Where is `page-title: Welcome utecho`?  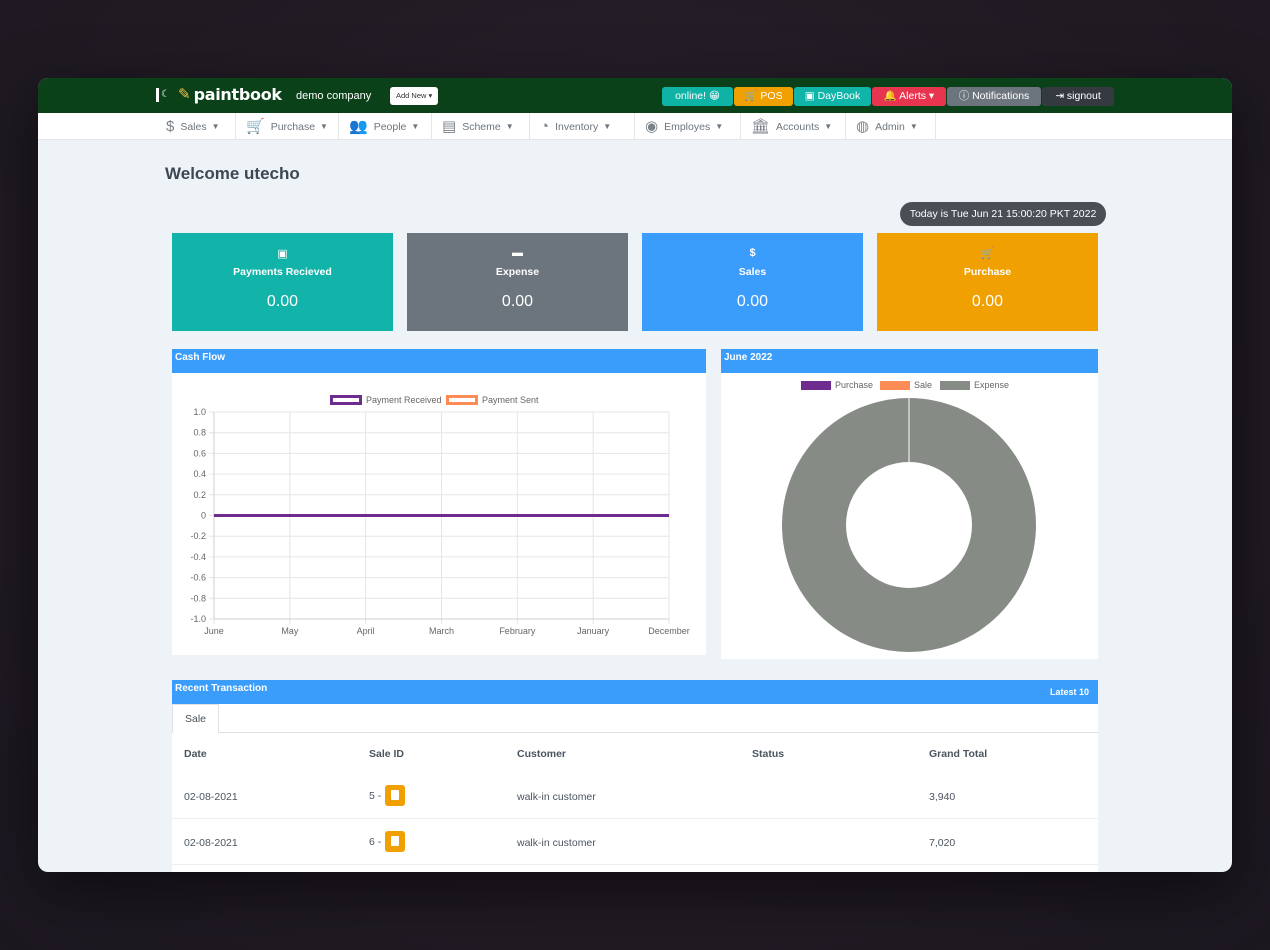 page-title: Welcome utecho is located at coordinates (232, 173).